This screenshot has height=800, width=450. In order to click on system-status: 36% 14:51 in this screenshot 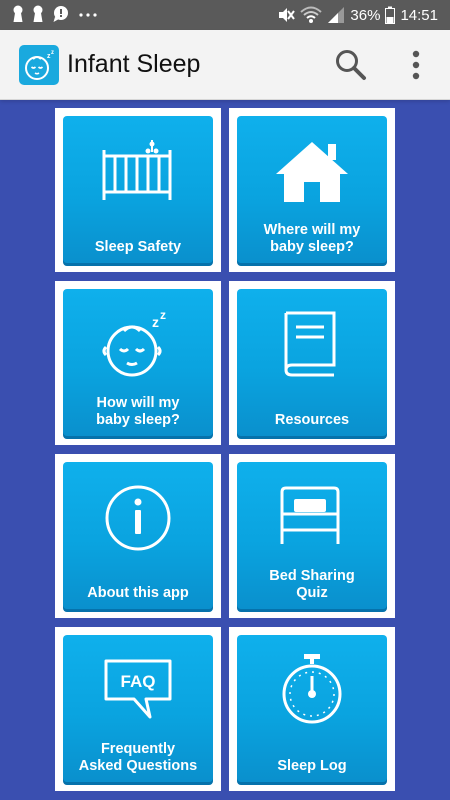, I will do `click(357, 15)`.